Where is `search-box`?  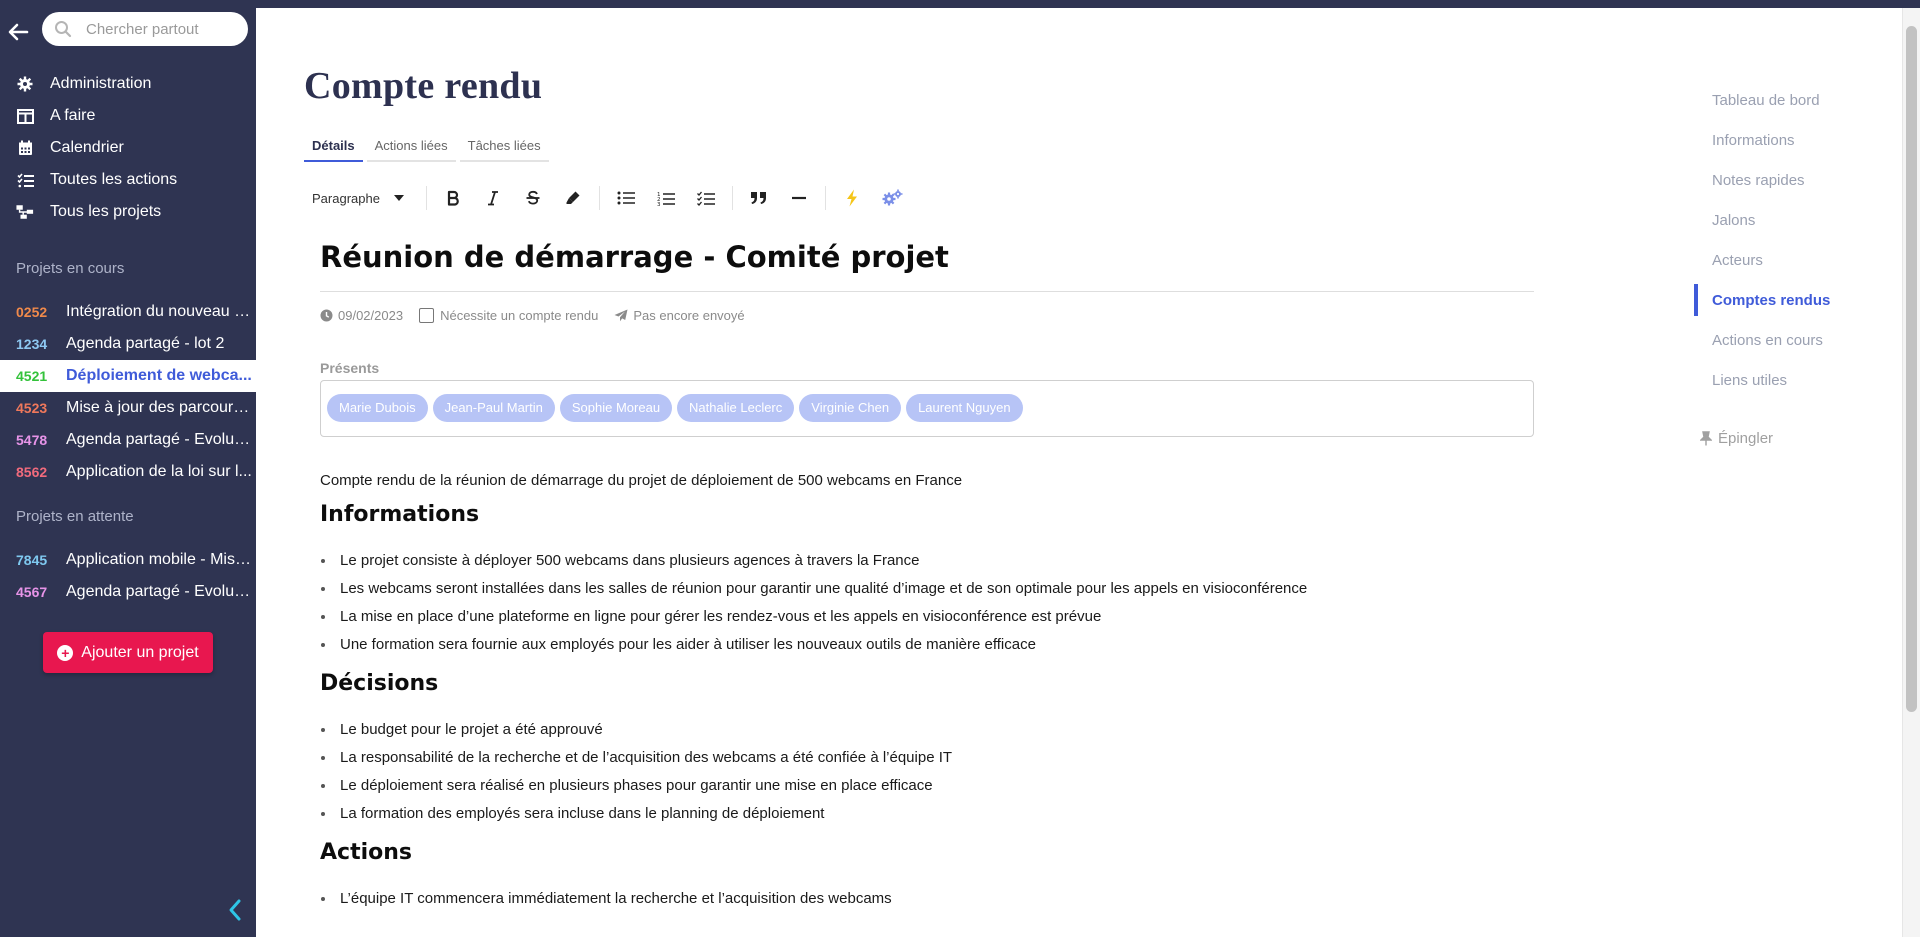 search-box is located at coordinates (145, 29).